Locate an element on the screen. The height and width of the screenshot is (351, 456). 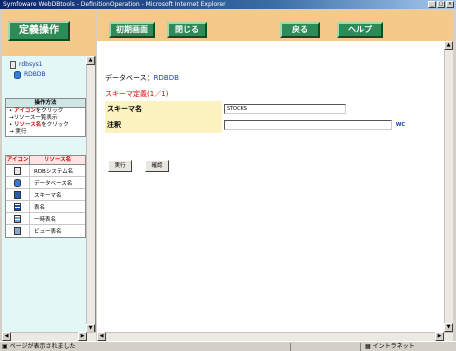
legend-col-name: リソース名 is located at coordinates (57, 160).